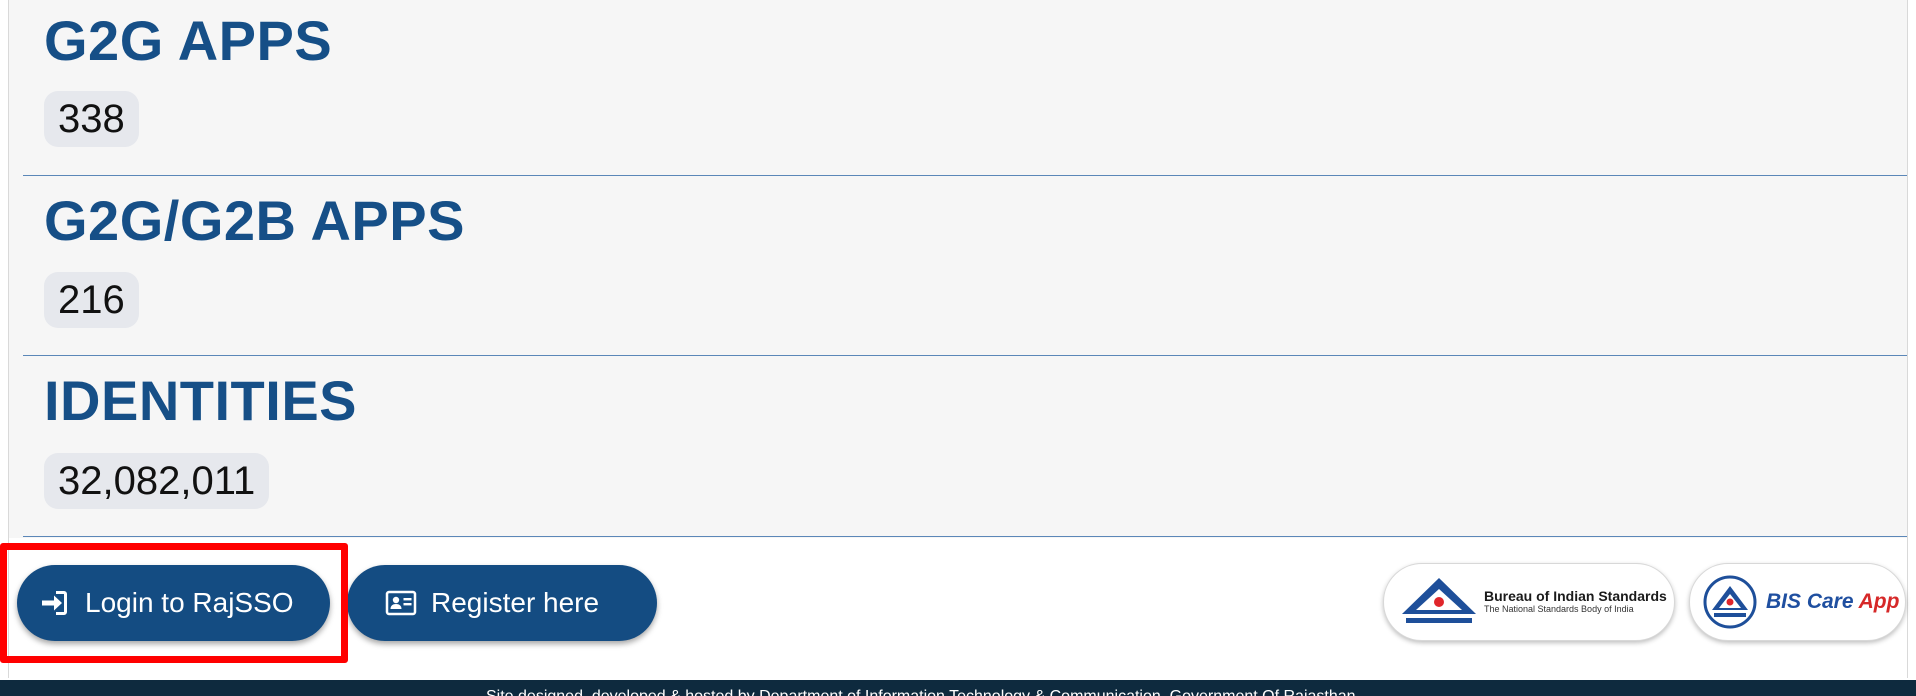 The height and width of the screenshot is (696, 1916). Describe the element at coordinates (91, 119) in the screenshot. I see `stat-value-badge: 338` at that location.